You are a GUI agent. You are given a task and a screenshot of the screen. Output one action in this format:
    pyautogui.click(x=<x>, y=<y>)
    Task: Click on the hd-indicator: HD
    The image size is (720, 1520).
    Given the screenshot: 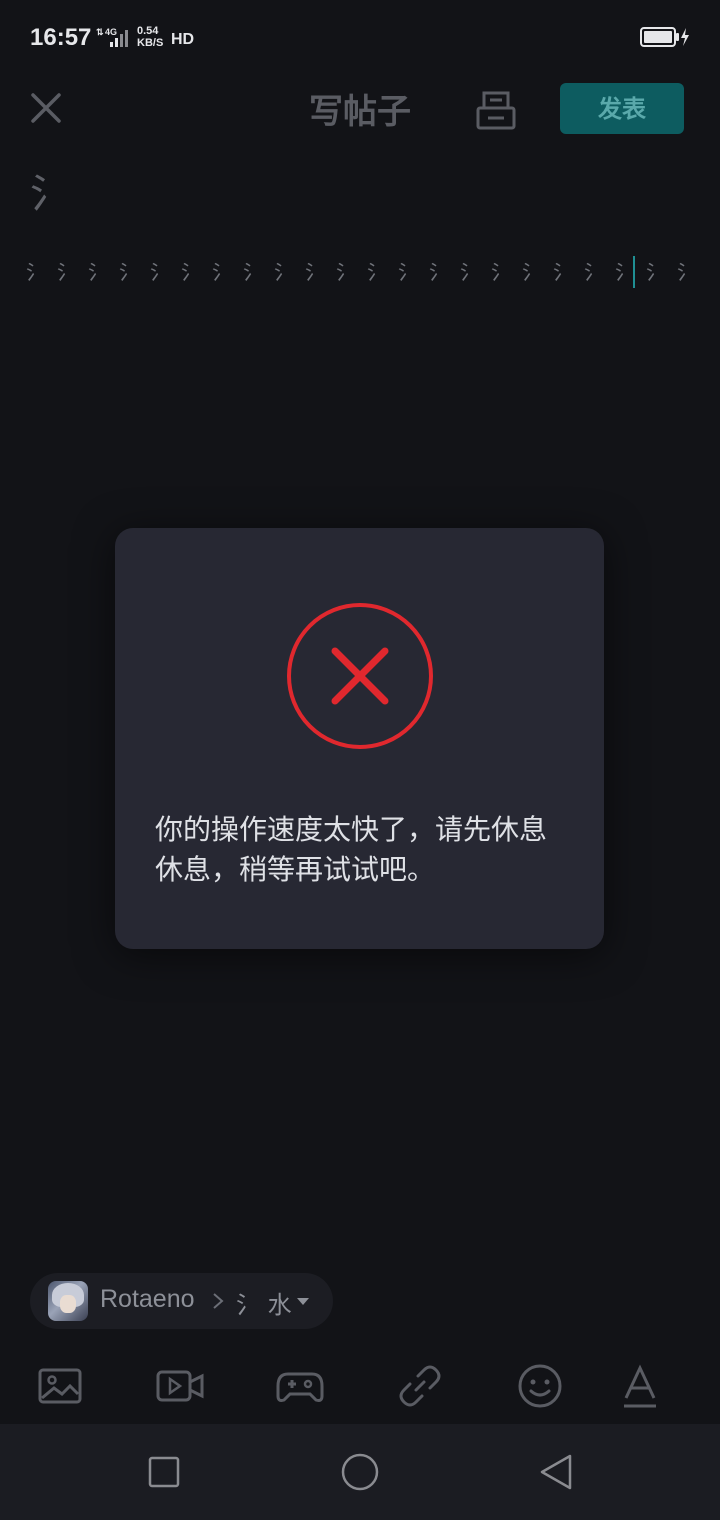 What is the action you would take?
    pyautogui.click(x=183, y=39)
    